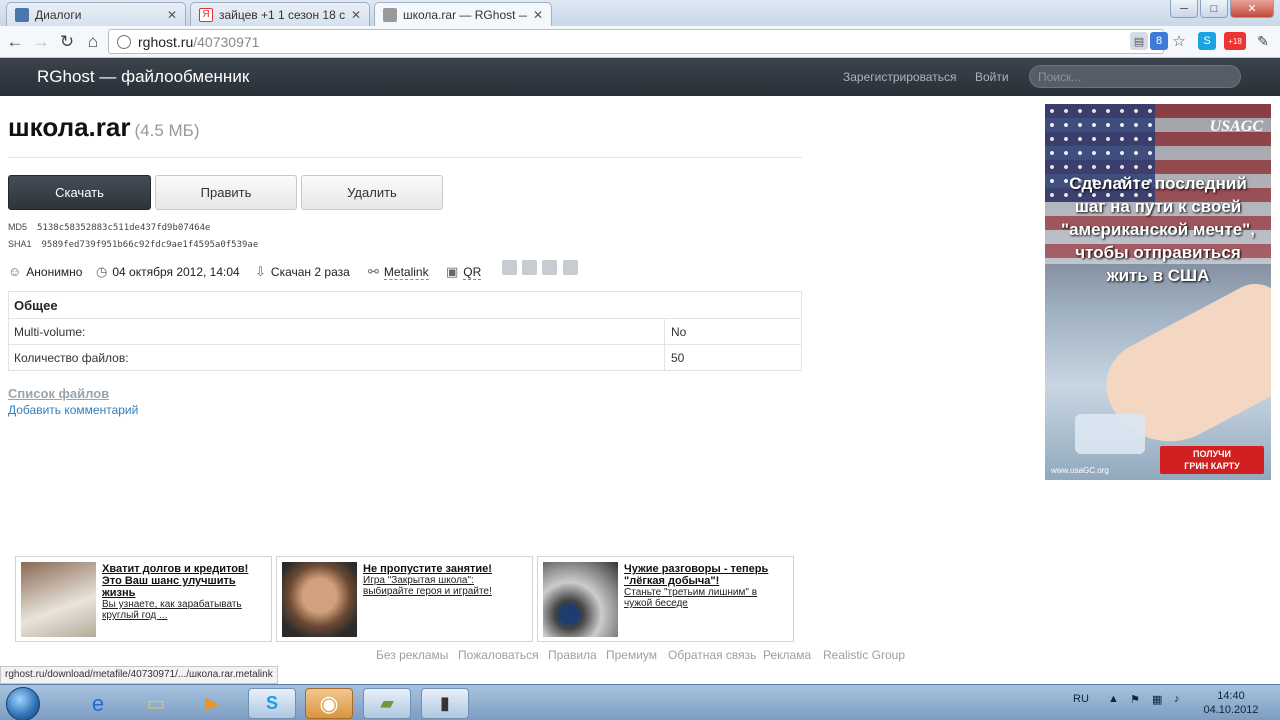 This screenshot has width=1280, height=720. What do you see at coordinates (1110, 434) in the screenshot?
I see `puzzle-image` at bounding box center [1110, 434].